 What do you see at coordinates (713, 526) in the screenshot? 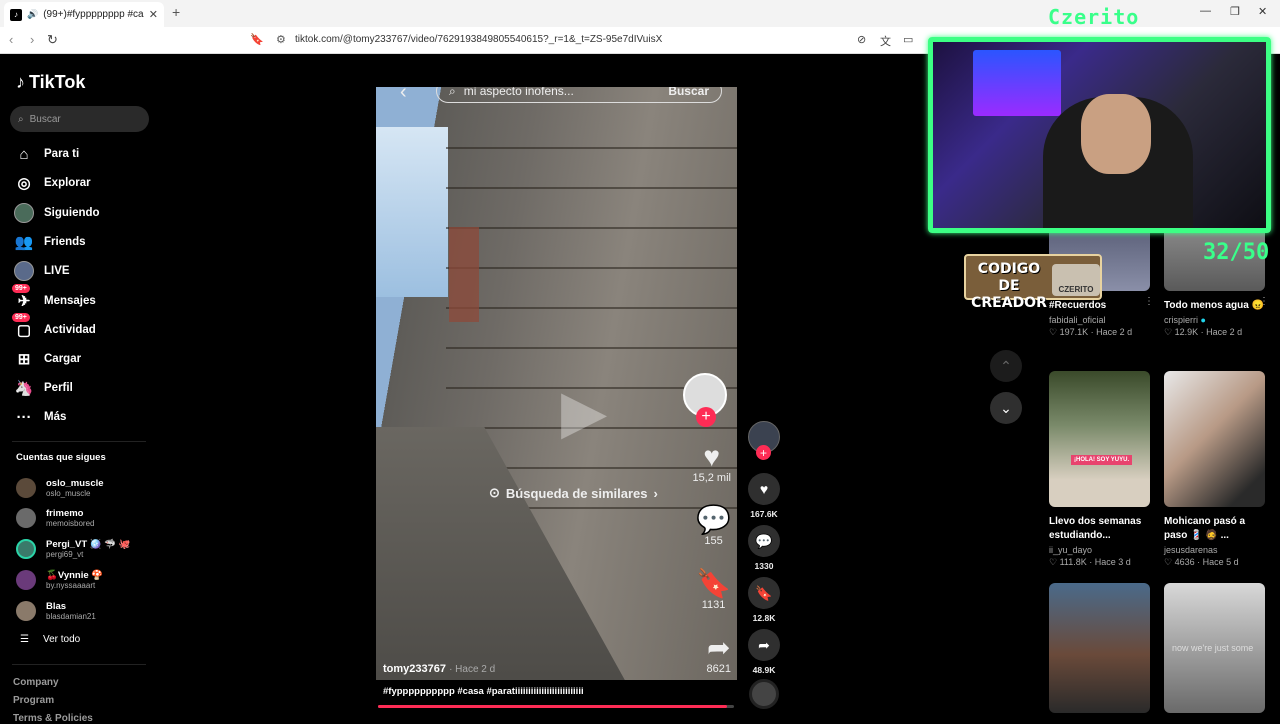
I see `inner-comment: 💬 155` at bounding box center [713, 526].